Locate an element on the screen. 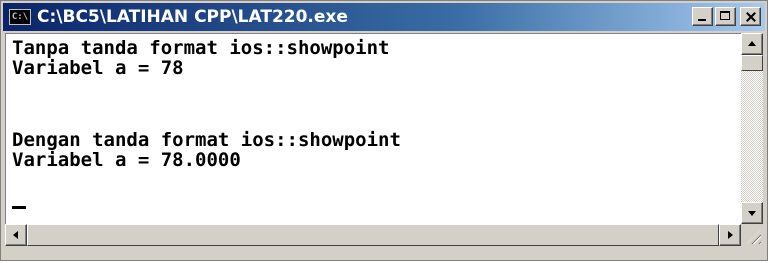 This screenshot has width=770, height=263. arrow-up-icon is located at coordinates (752, 43).